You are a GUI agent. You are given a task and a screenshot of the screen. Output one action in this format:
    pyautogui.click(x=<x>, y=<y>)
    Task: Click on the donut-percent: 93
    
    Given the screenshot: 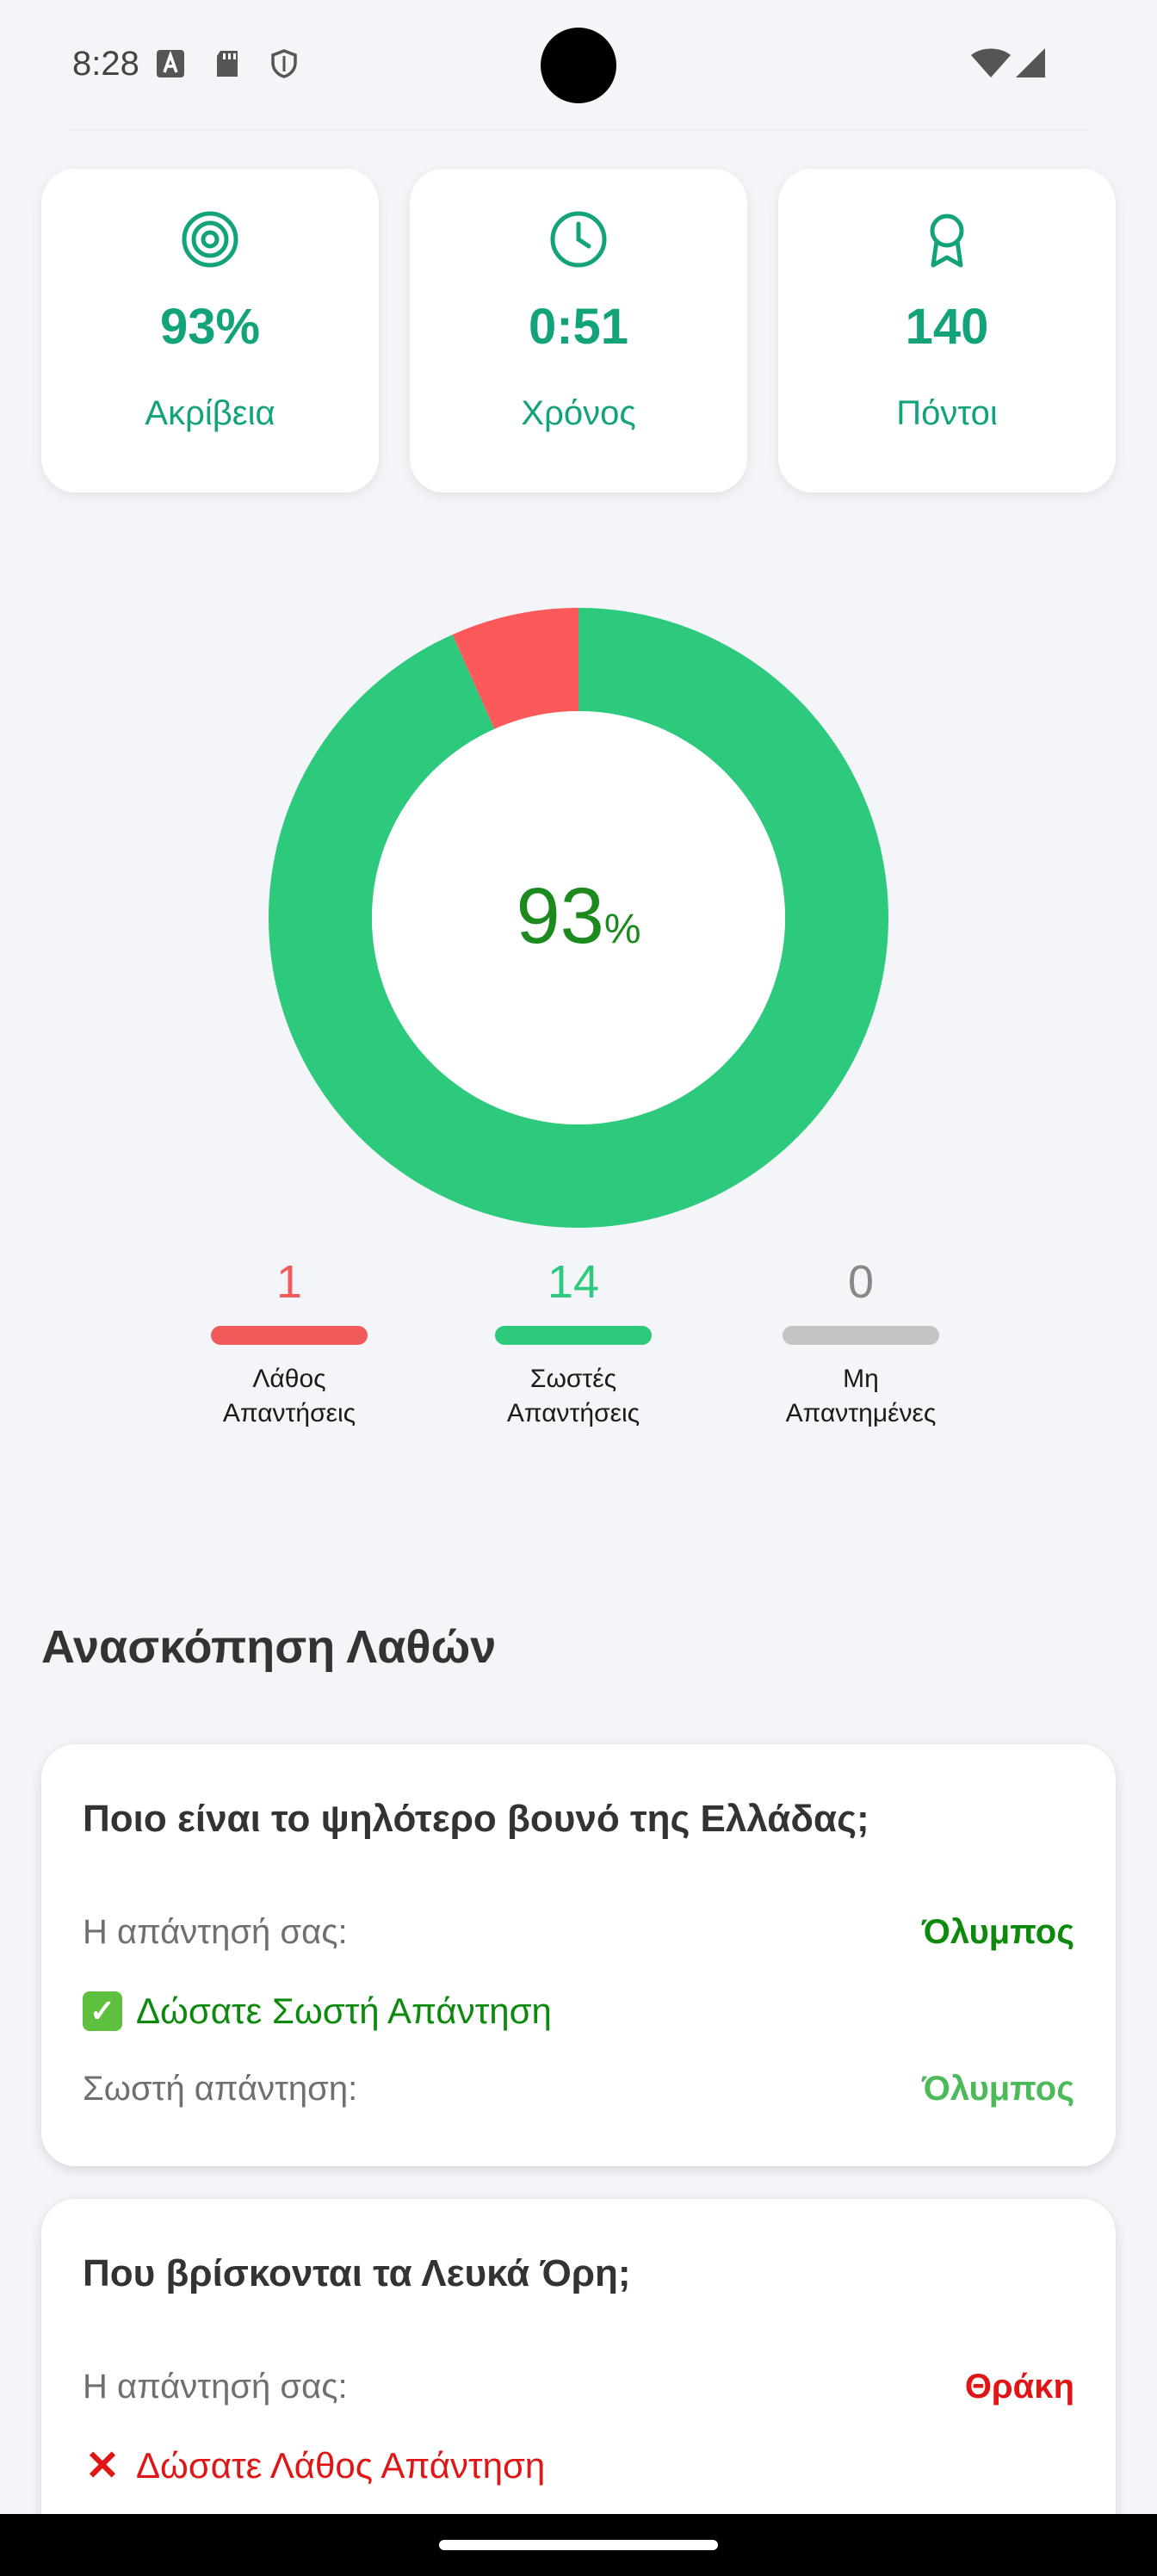 What is the action you would take?
    pyautogui.click(x=560, y=916)
    